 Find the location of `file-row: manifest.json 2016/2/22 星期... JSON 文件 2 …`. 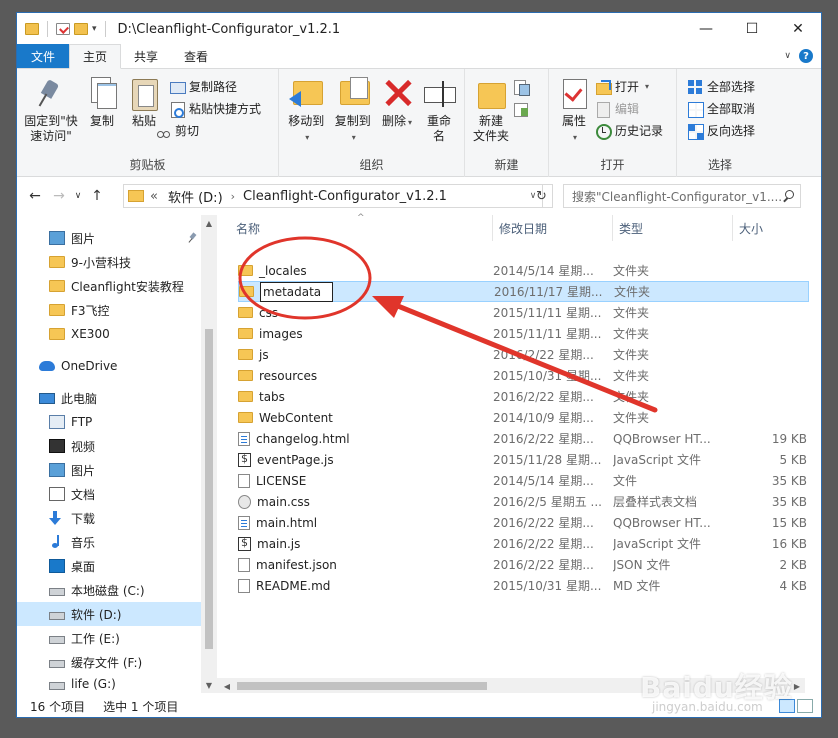

file-row: manifest.json 2016/2/22 星期... JSON 文件 2 … is located at coordinates (523, 564).